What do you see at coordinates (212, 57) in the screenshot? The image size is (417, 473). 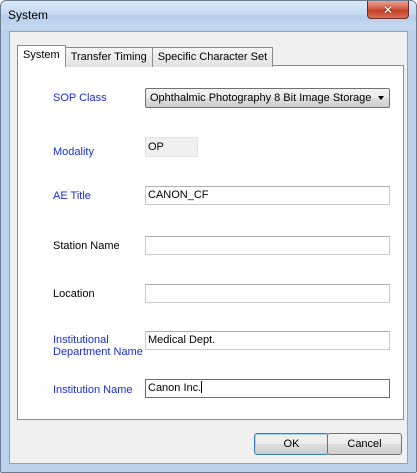 I see `tab-specific-character-set: Specific Character Set` at bounding box center [212, 57].